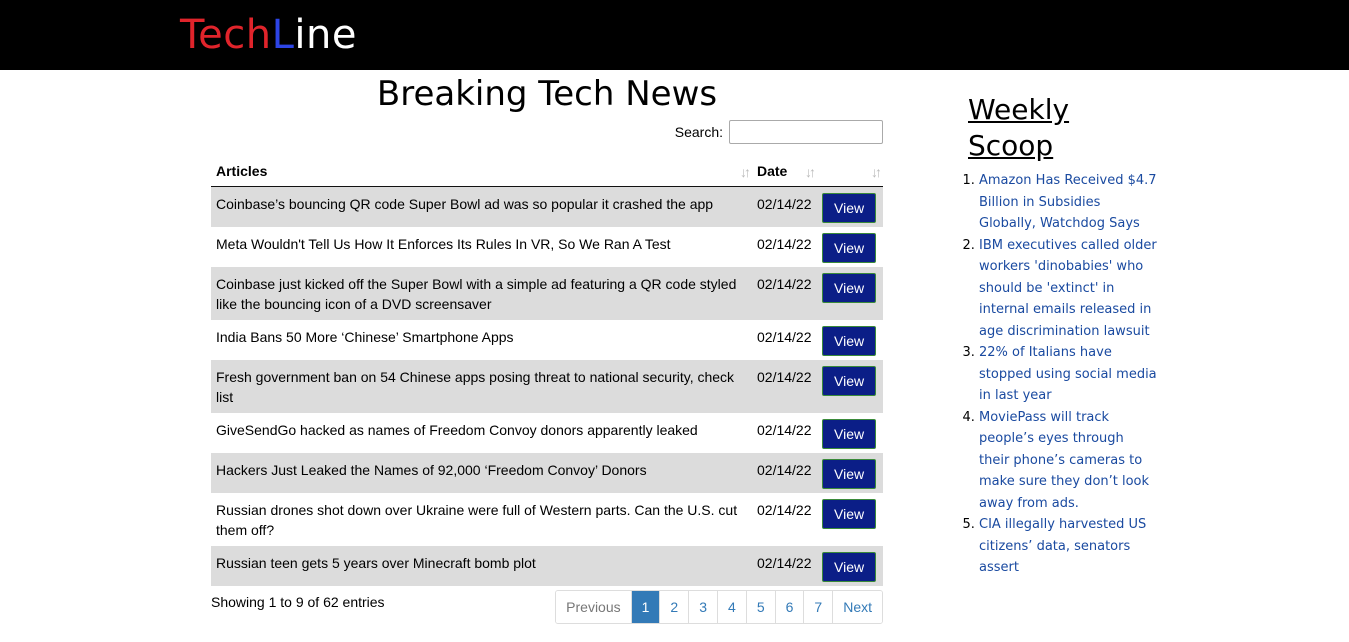  What do you see at coordinates (698, 132) in the screenshot?
I see `search-label: Search:` at bounding box center [698, 132].